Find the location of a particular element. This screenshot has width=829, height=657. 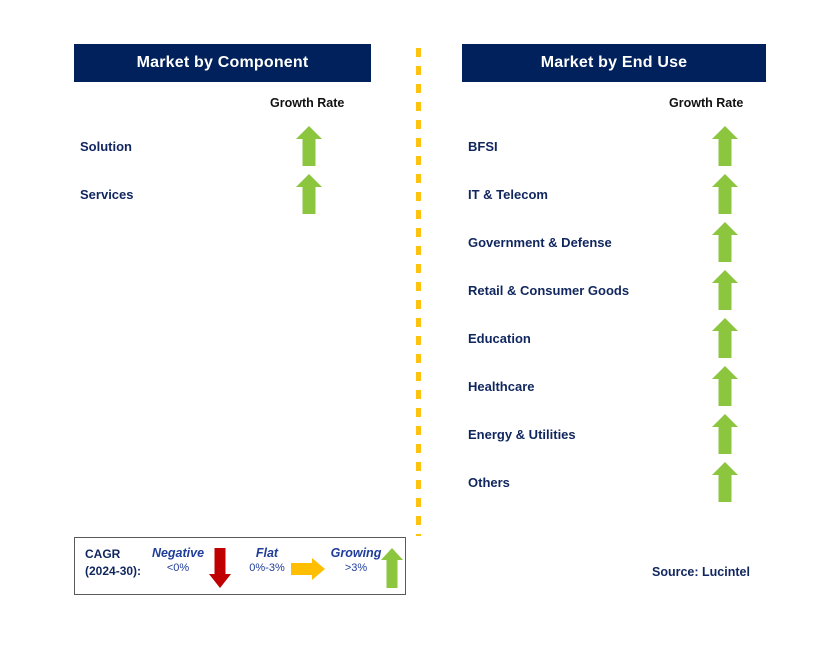

legend-title-negative: Negative is located at coordinates (178, 553).